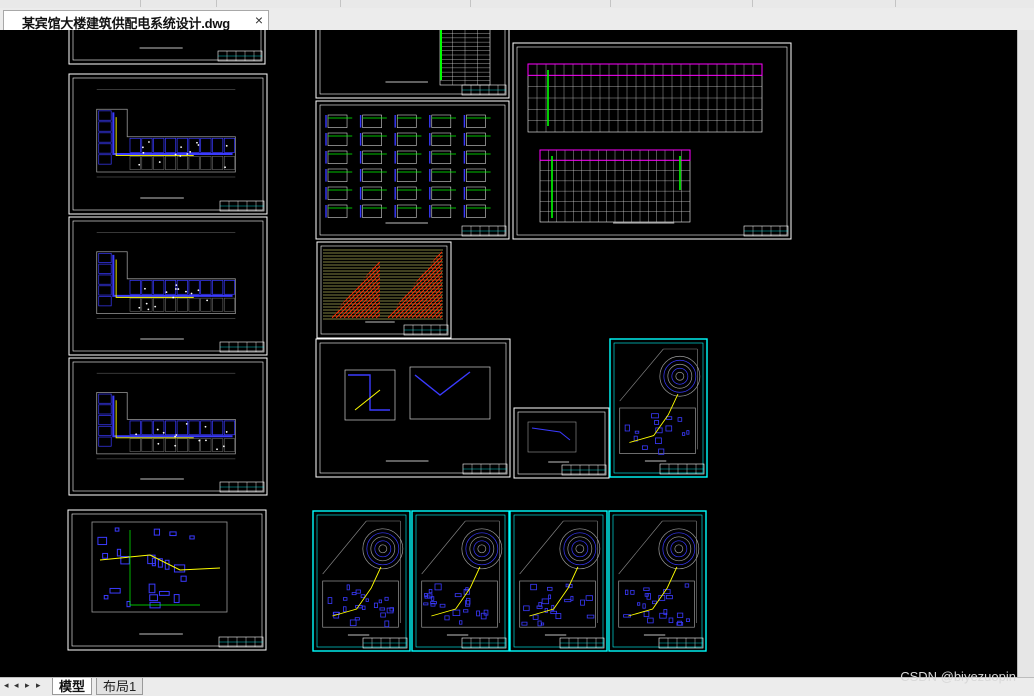 The width and height of the screenshot is (1034, 696). What do you see at coordinates (561, 443) in the screenshot?
I see `sheet-small-plan` at bounding box center [561, 443].